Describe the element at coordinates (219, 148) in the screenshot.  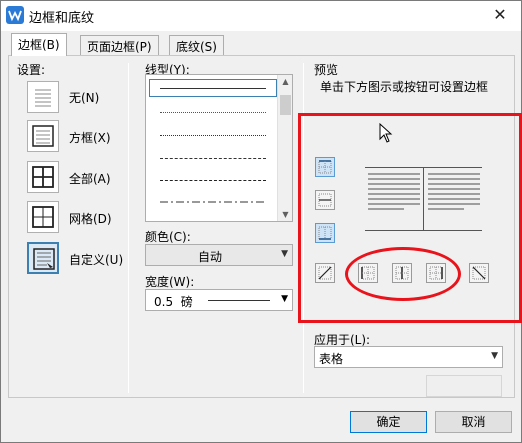
I see `line-style-list: ▲ ▼` at that location.